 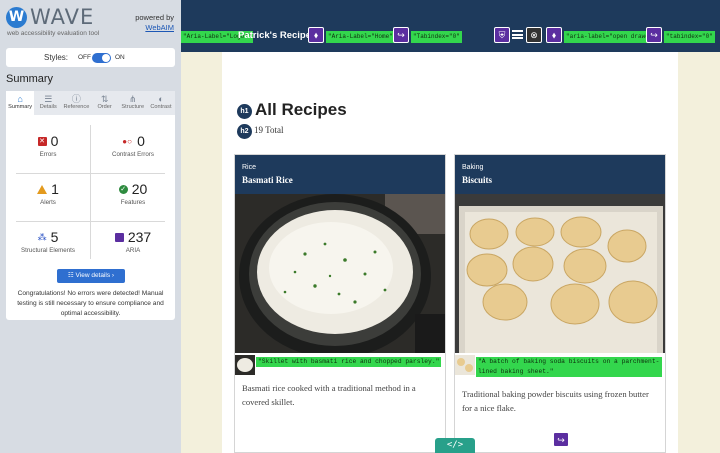 I want to click on summary-heading: Summary, so click(x=30, y=79).